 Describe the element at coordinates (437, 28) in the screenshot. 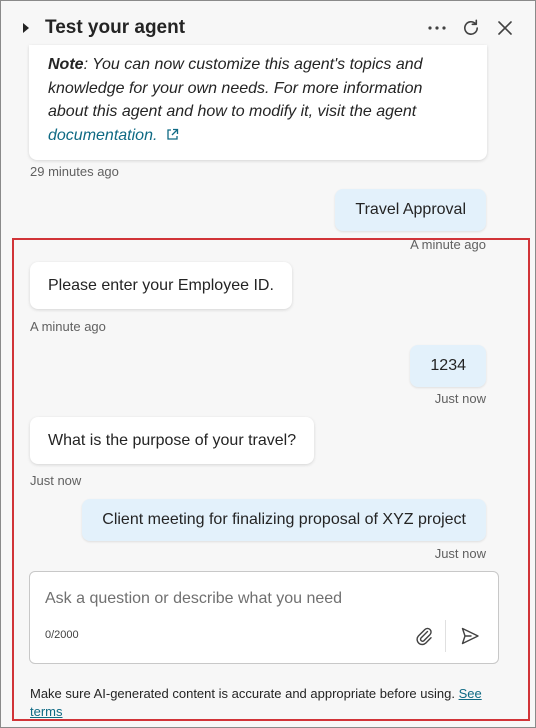

I see `more-horizontal-icon` at that location.